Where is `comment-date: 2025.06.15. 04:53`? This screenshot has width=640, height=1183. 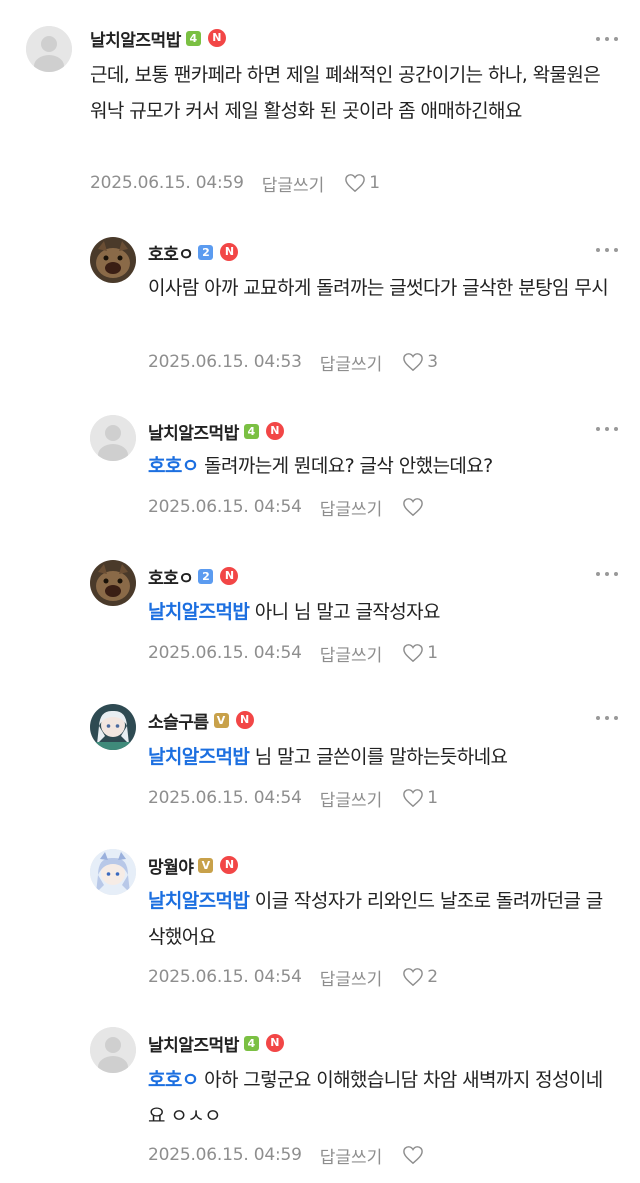
comment-date: 2025.06.15. 04:53 is located at coordinates (225, 362).